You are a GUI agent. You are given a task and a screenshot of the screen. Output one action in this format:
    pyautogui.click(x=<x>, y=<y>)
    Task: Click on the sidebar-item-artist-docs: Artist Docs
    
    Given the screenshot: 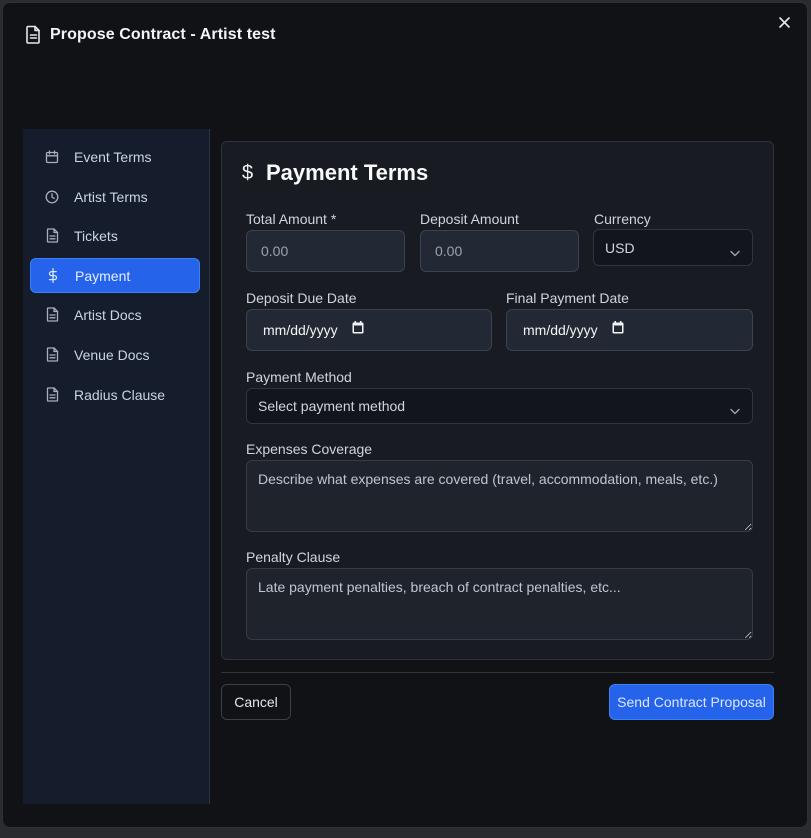 What is the action you would take?
    pyautogui.click(x=115, y=314)
    